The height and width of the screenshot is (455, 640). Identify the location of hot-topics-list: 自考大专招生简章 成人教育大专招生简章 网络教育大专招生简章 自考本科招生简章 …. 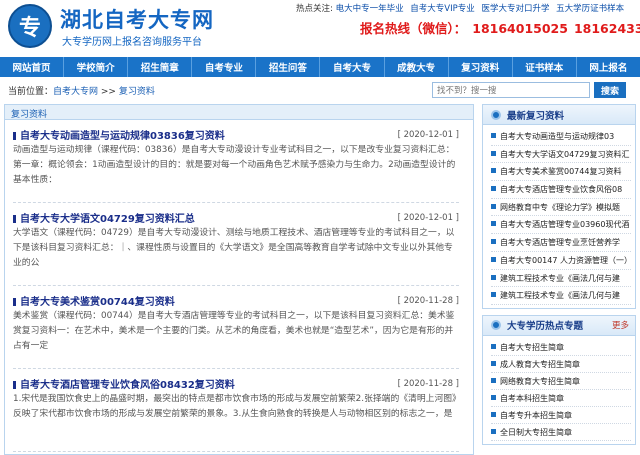
(559, 390).